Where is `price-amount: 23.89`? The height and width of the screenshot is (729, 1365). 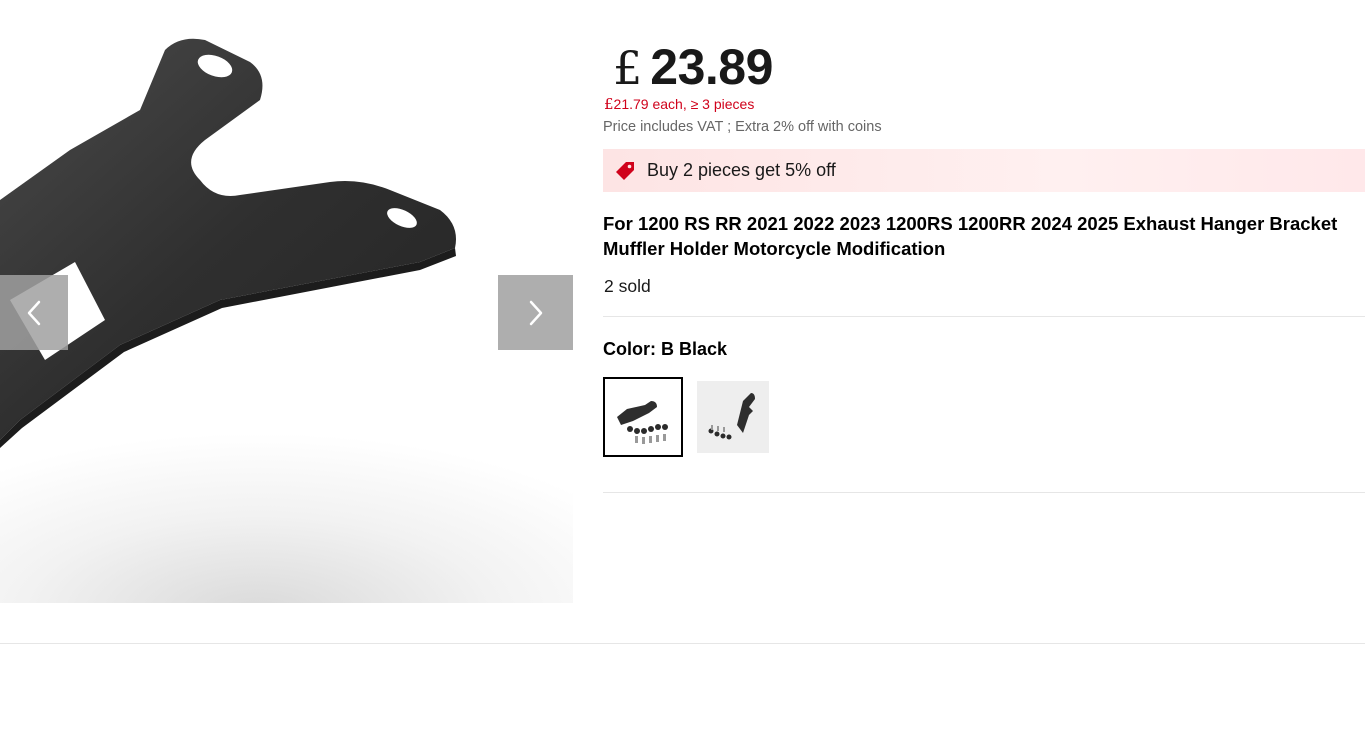 price-amount: 23.89 is located at coordinates (711, 67).